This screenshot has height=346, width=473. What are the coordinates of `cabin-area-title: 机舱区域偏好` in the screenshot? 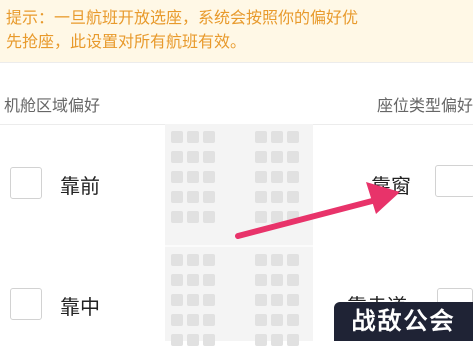 It's located at (52, 105).